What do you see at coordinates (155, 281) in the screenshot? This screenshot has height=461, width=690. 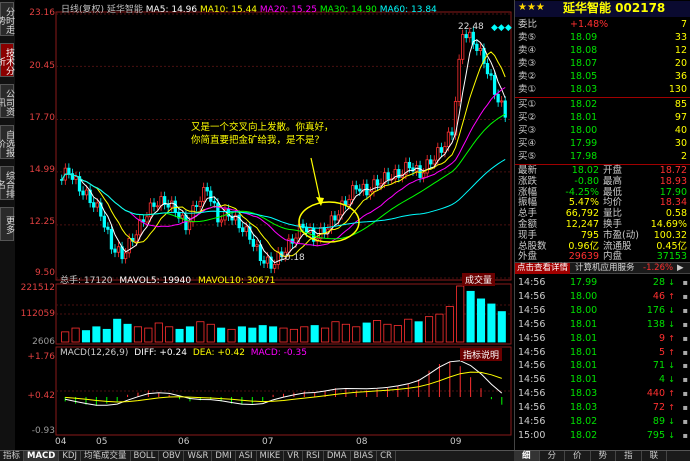 I see `mavol5-value: MAVOL5: 19940` at bounding box center [155, 281].